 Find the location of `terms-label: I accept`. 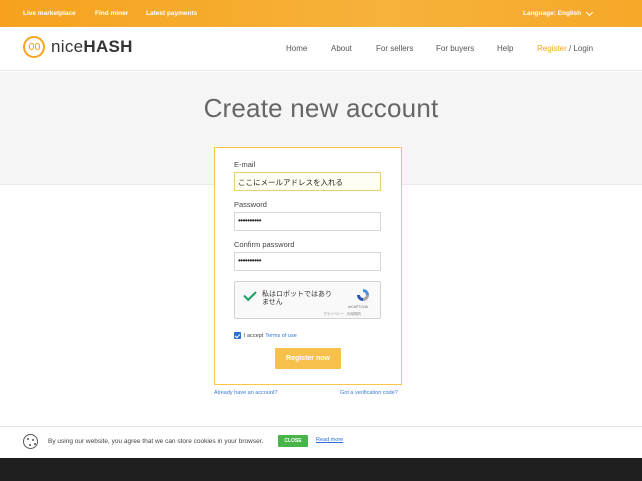

terms-label: I accept is located at coordinates (254, 335).